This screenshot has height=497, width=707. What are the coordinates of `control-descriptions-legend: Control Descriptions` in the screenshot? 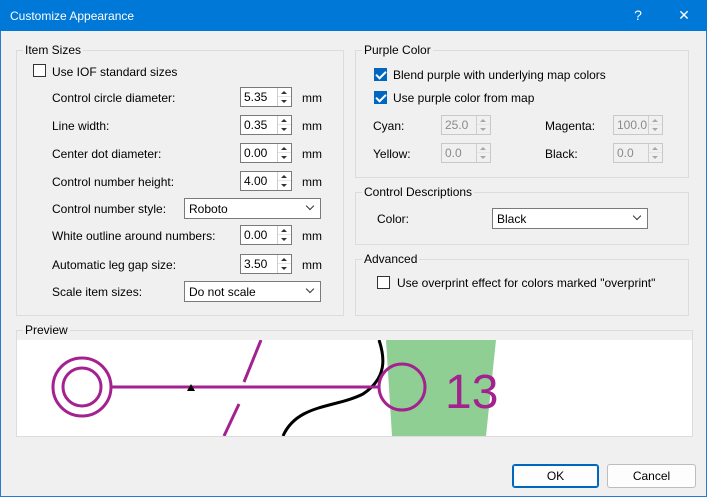 It's located at (418, 192).